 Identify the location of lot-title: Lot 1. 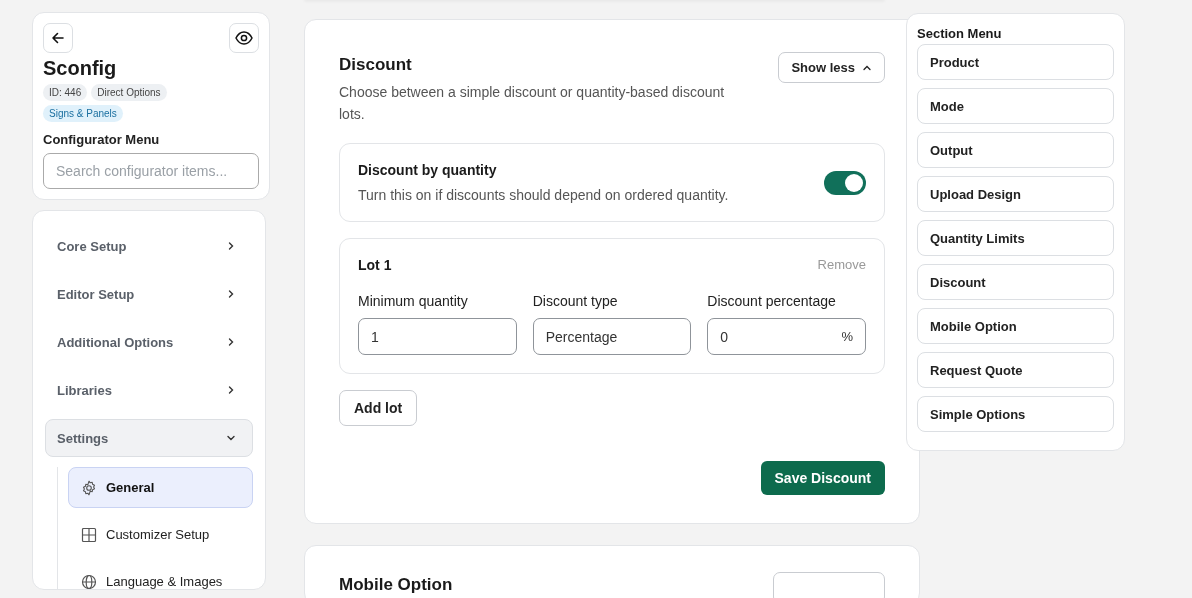
(375, 265).